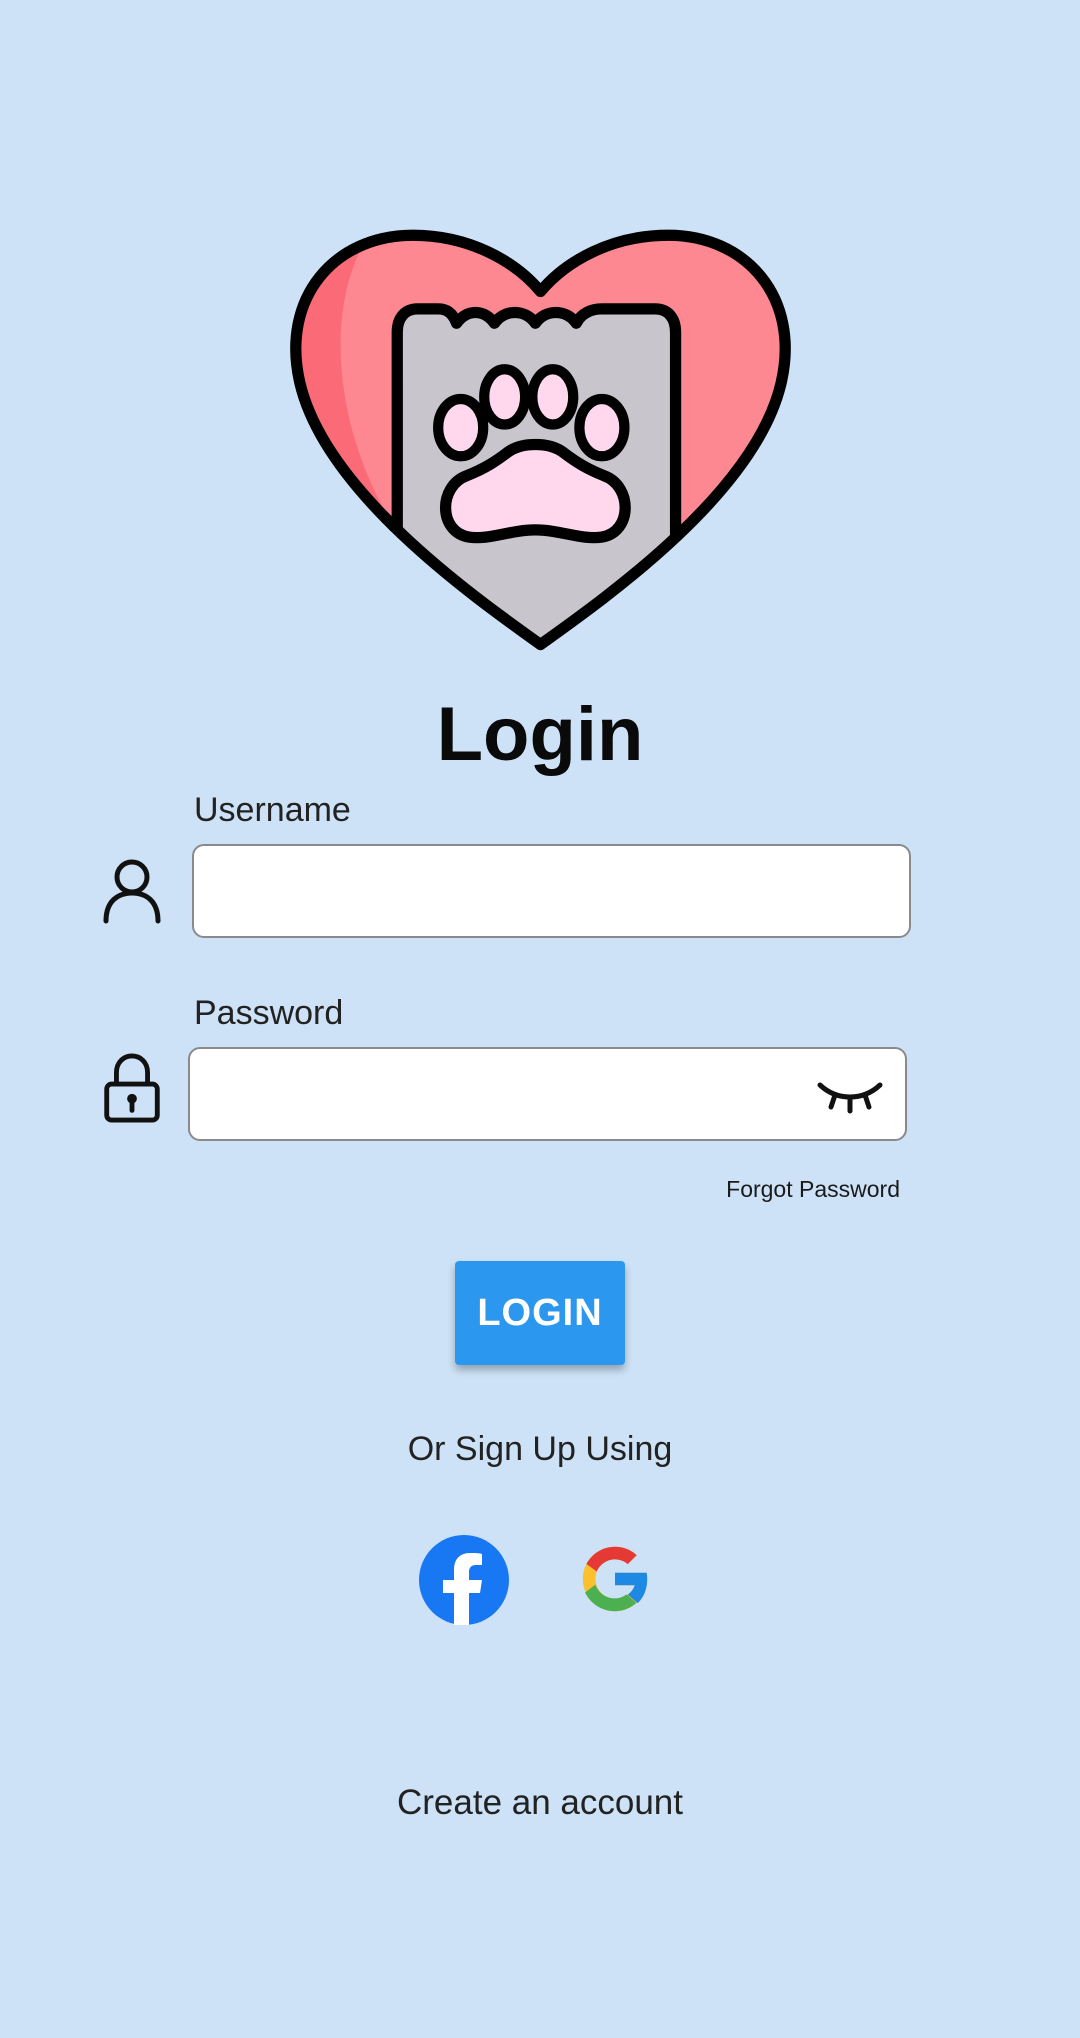 The height and width of the screenshot is (2038, 1080). I want to click on page-title: Login, so click(540, 734).